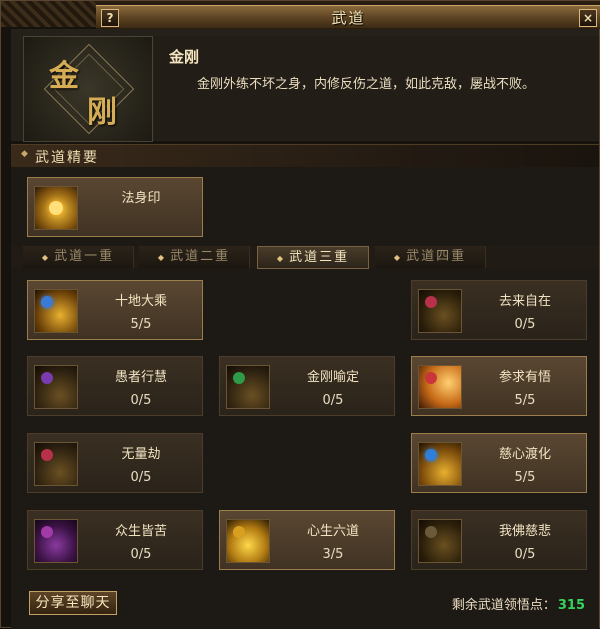 The width and height of the screenshot is (600, 629). I want to click on remaining-points: 剩余武道领悟点： 315, so click(518, 603).